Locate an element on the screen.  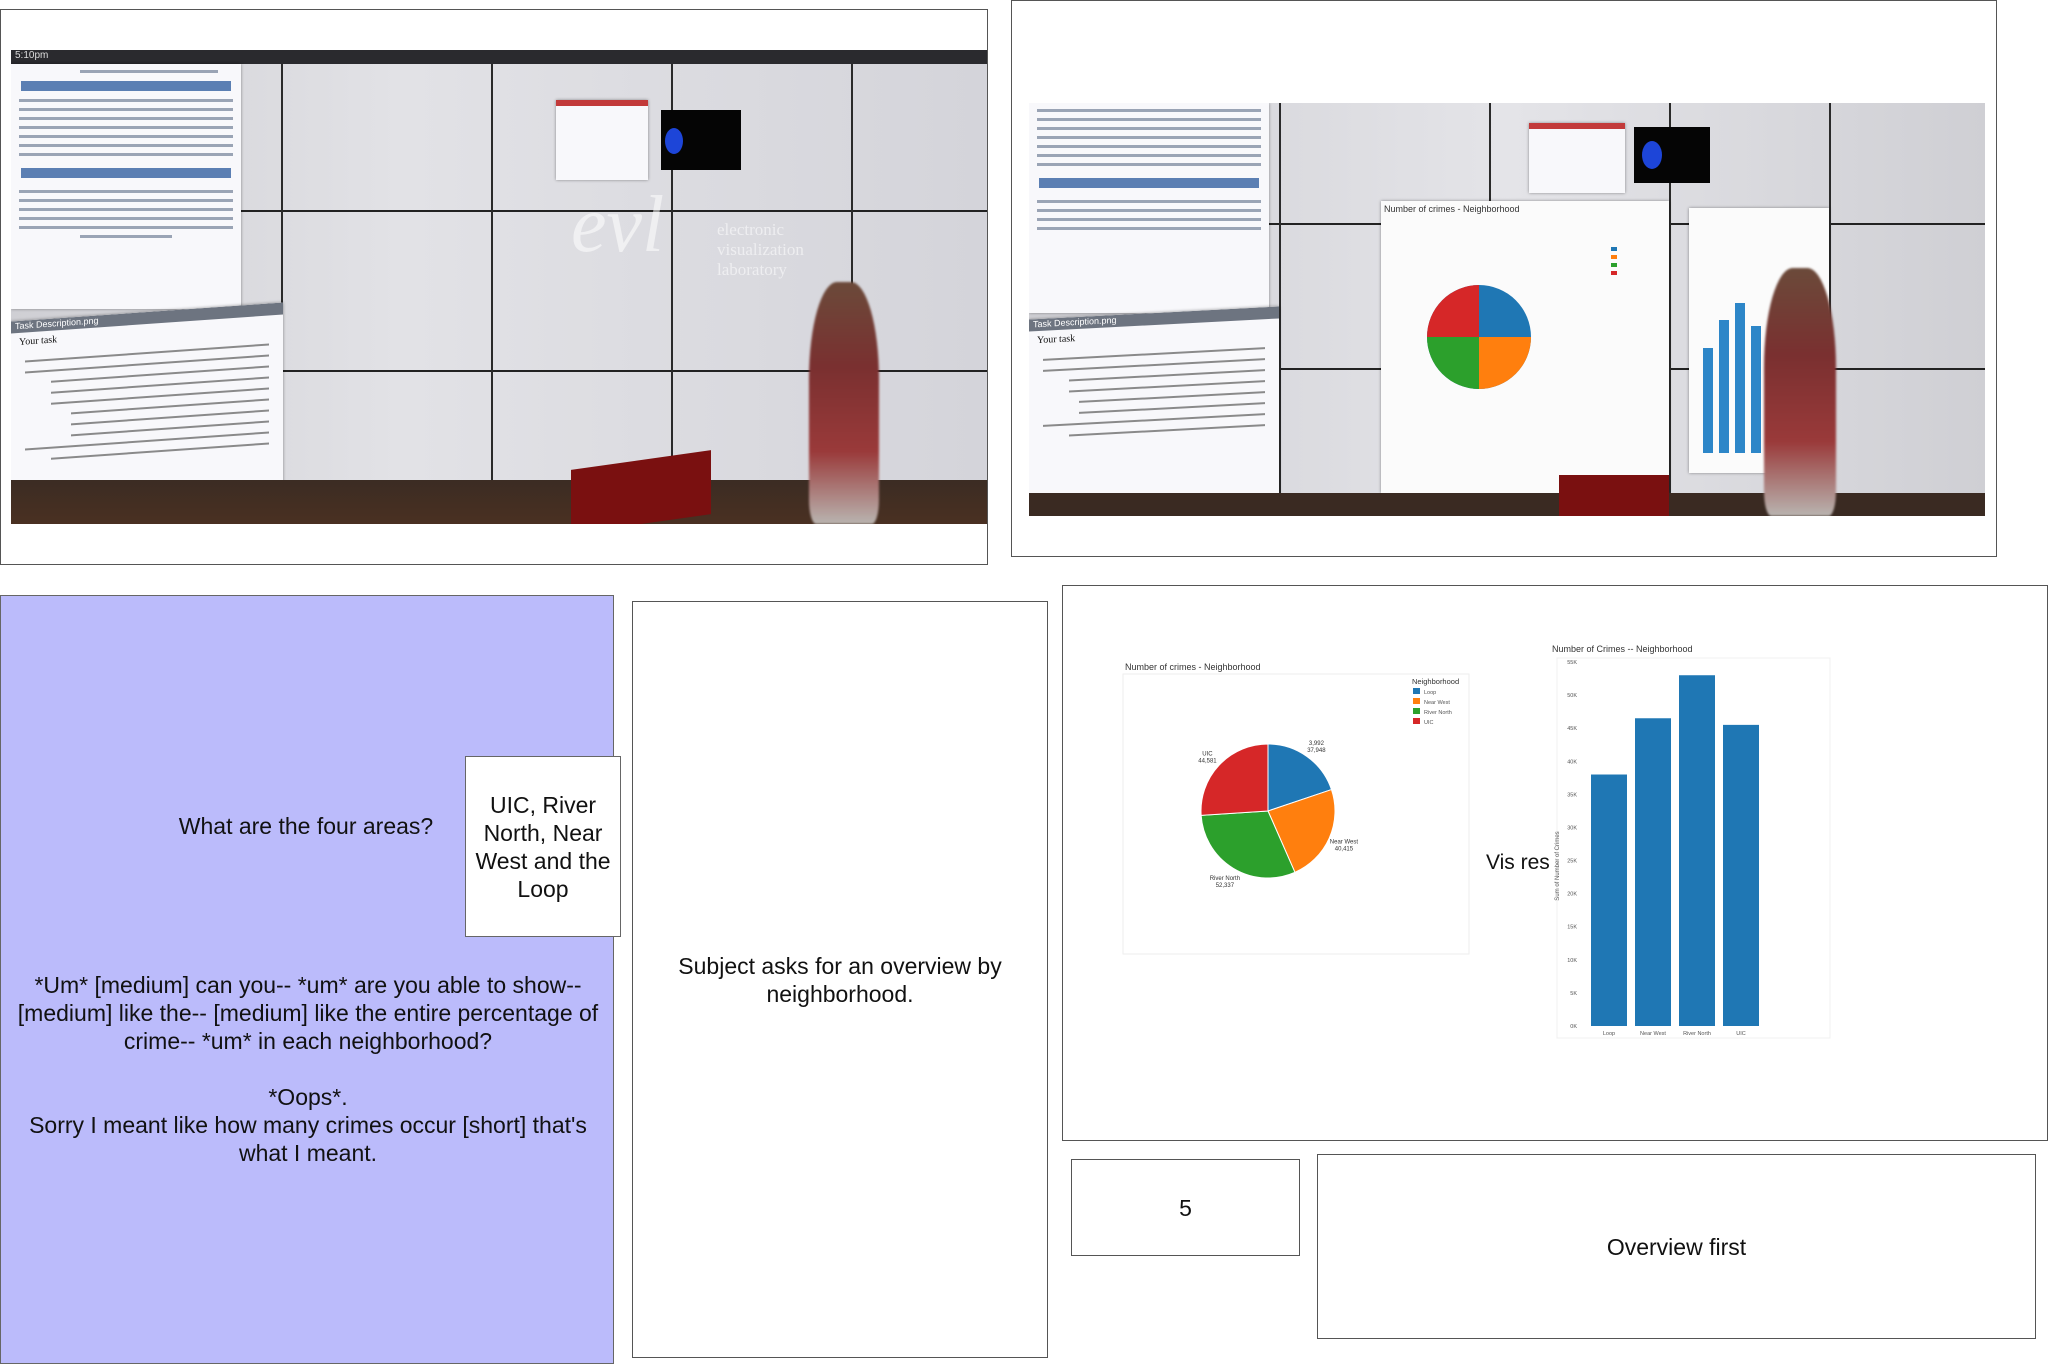
y-tick-label: 50K is located at coordinates (1572, 696).